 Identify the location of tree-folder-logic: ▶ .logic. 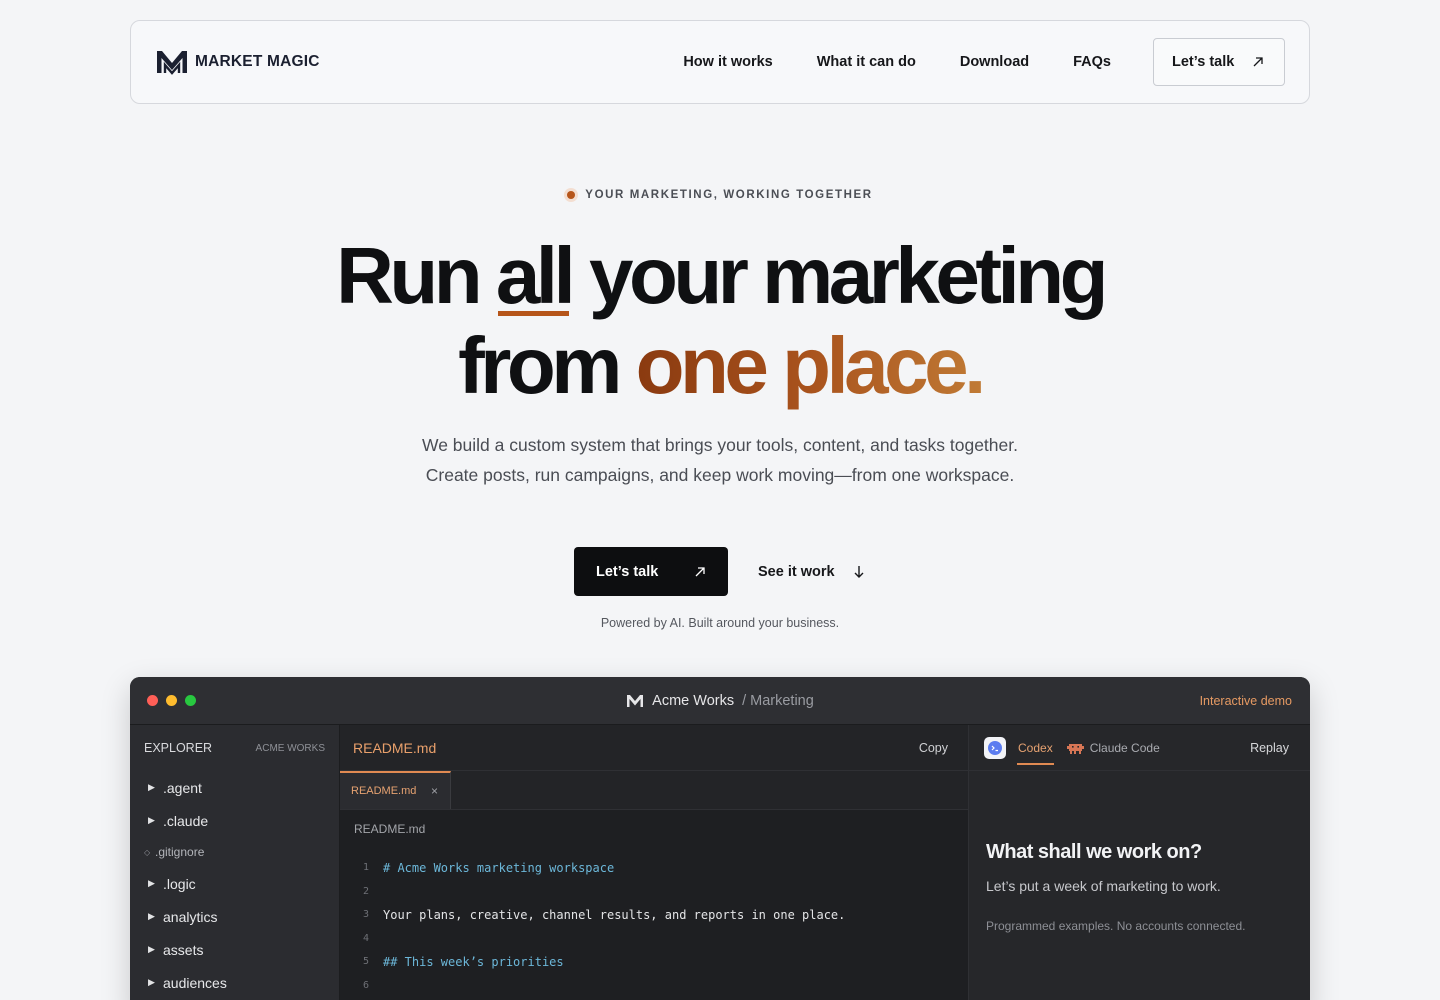
(234, 883).